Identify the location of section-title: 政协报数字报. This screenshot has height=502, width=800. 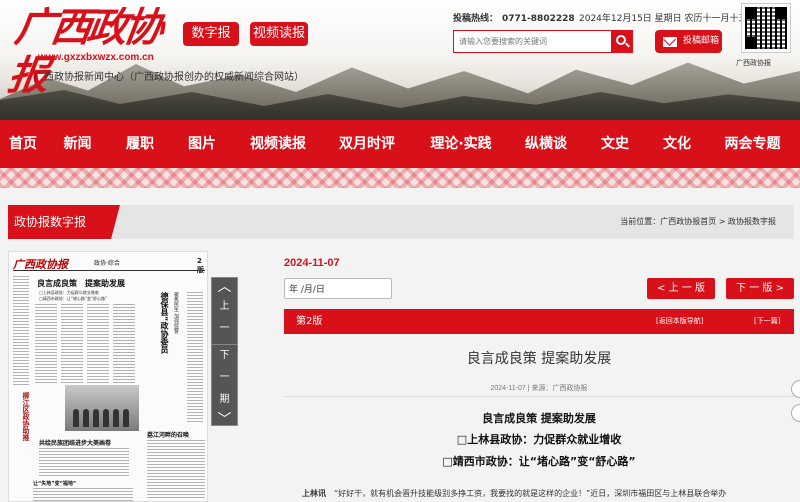
(64, 222).